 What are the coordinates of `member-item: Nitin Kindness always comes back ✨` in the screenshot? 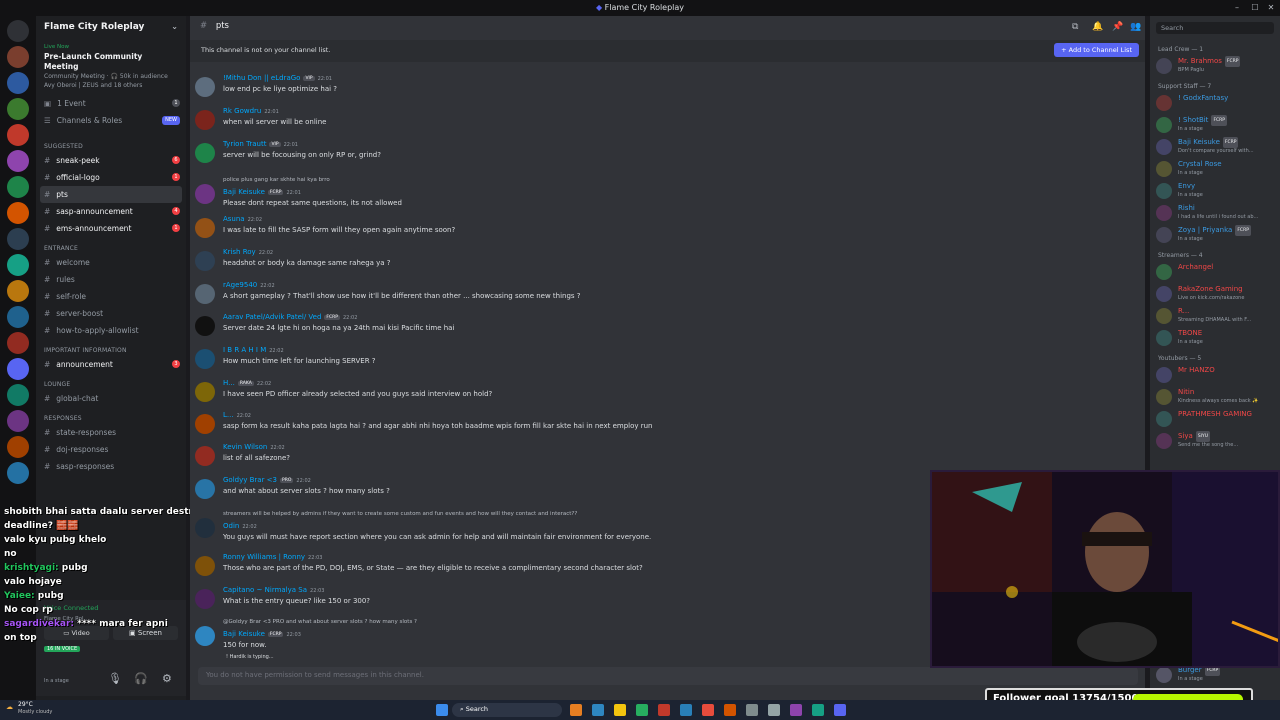 It's located at (1215, 397).